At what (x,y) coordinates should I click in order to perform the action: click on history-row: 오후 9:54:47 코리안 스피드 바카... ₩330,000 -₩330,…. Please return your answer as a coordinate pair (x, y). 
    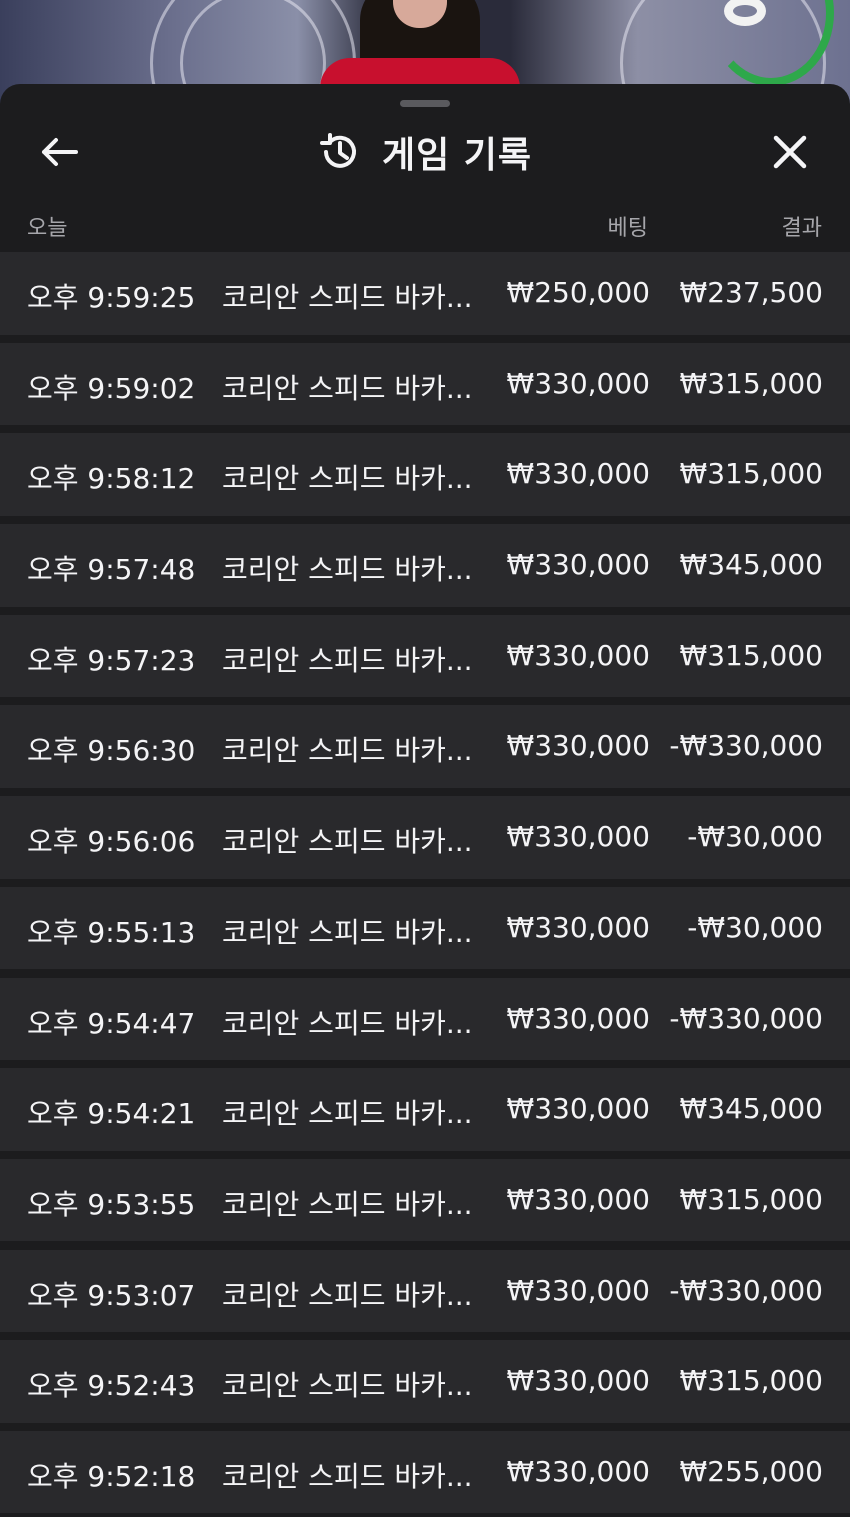
    Looking at the image, I should click on (425, 1018).